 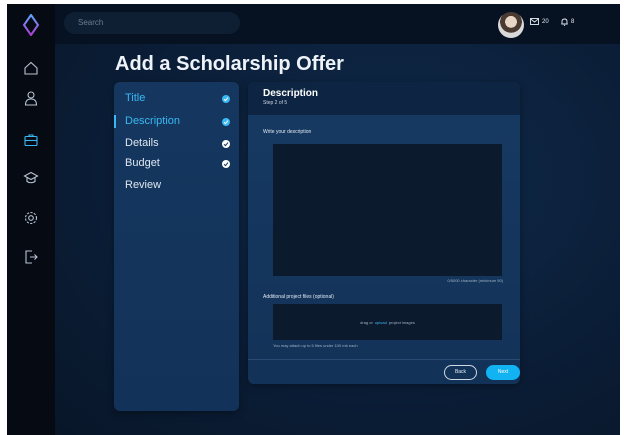 I want to click on bell-icon, so click(x=564, y=22).